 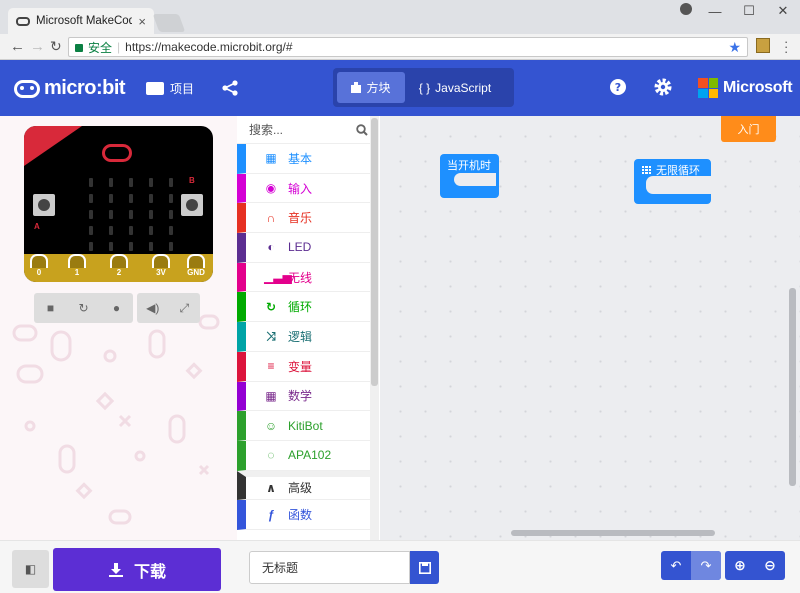 I want to click on zoom-group: ⊕ ⊖, so click(x=755, y=565).